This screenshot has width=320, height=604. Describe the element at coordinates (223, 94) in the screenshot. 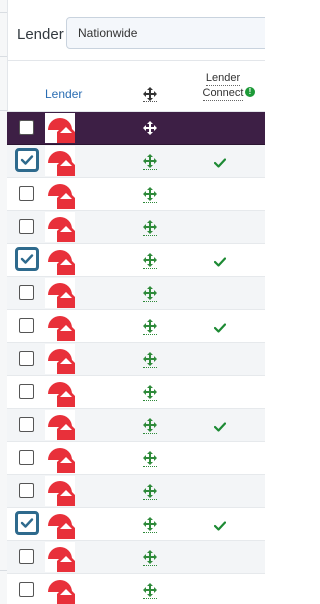

I see `lender-connect-line2: Connect` at that location.